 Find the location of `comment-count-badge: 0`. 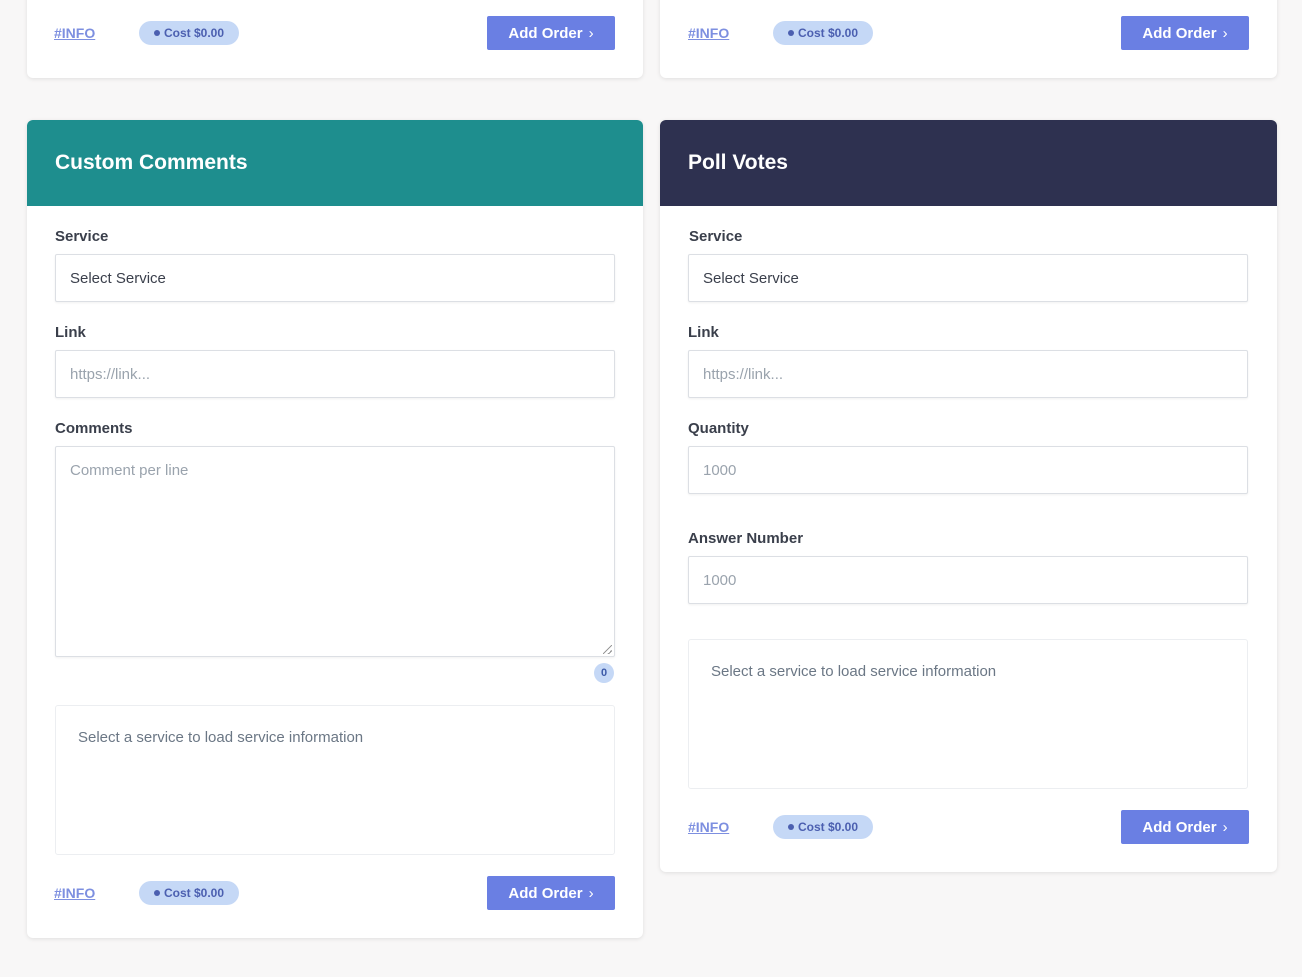

comment-count-badge: 0 is located at coordinates (604, 673).